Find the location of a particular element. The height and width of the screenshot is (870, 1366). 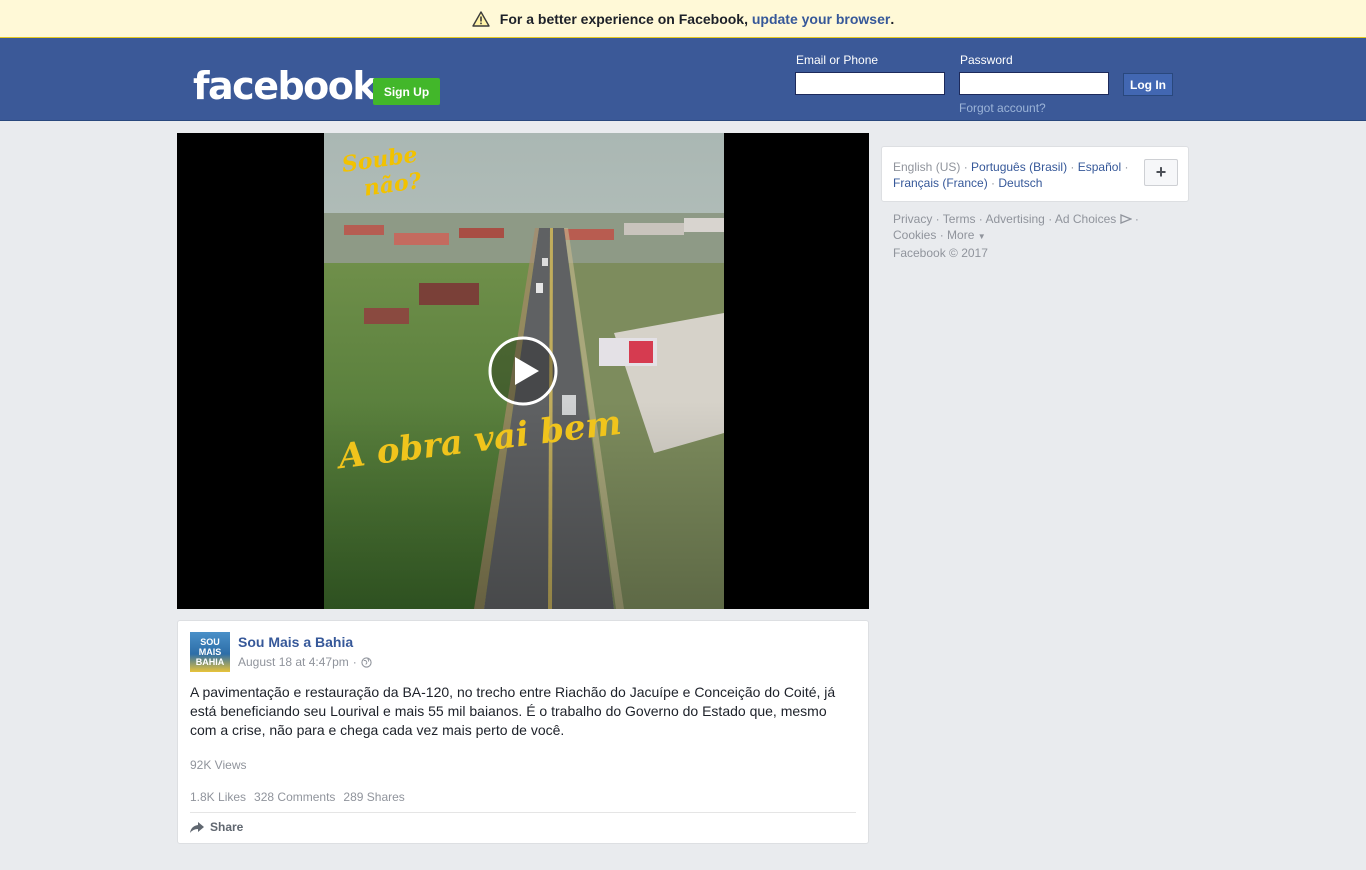

banner-text: For a better experience on Facebook, is located at coordinates (623, 18).